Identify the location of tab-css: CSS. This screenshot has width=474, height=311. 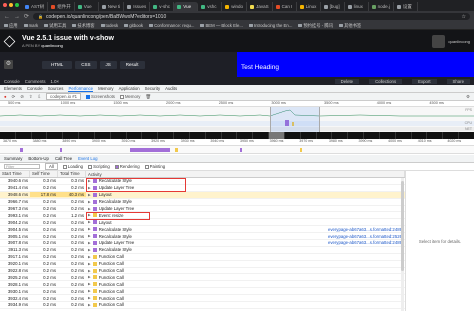
(86, 64).